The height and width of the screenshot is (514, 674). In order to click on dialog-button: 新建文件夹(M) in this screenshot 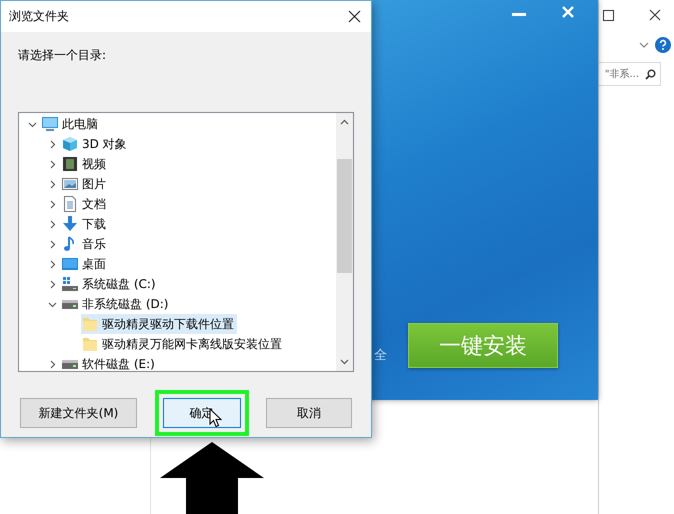, I will do `click(78, 413)`.